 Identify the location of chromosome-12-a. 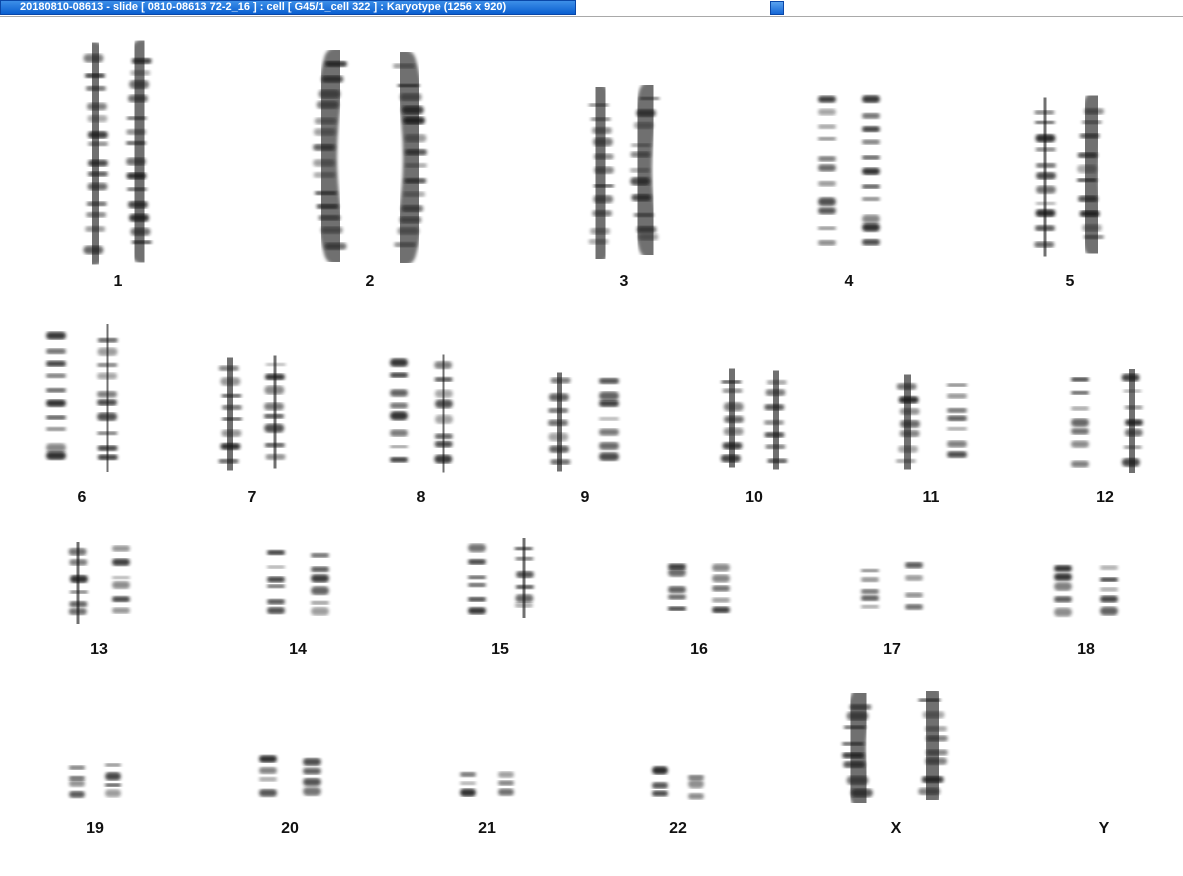
(1080, 420).